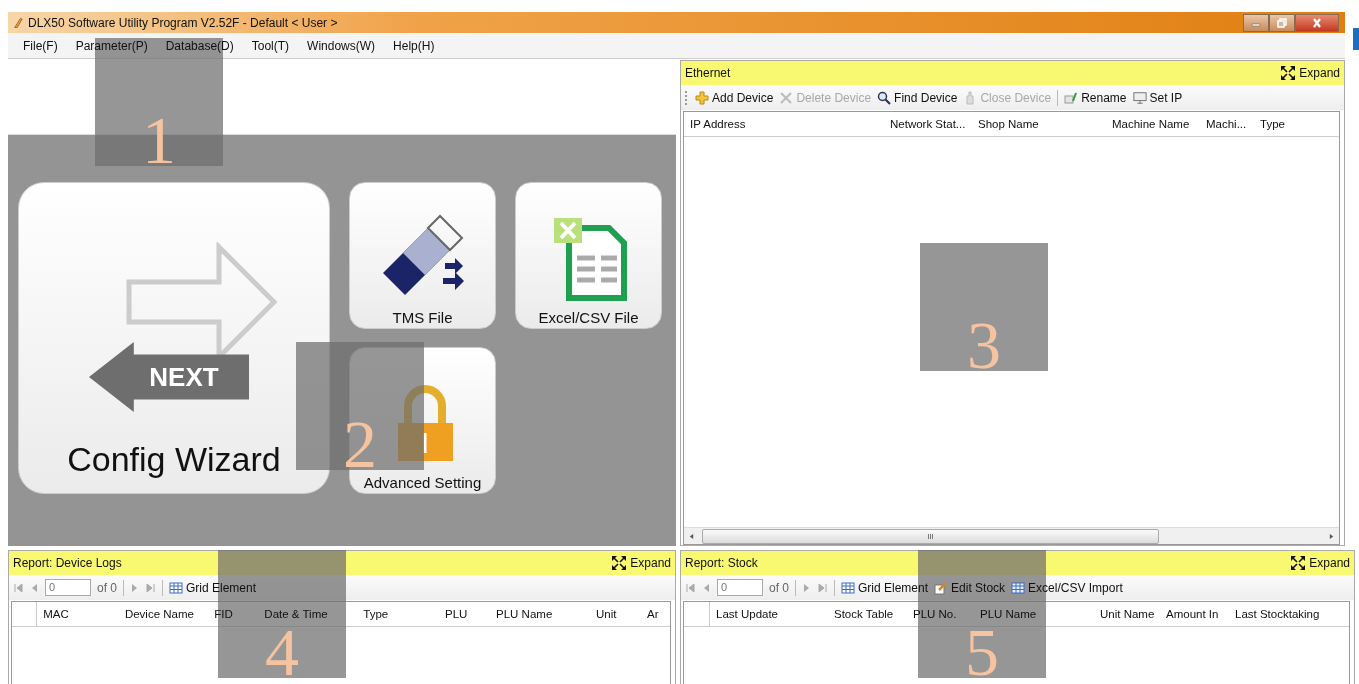  Describe the element at coordinates (708, 73) in the screenshot. I see `panel-title: Ethernet` at that location.